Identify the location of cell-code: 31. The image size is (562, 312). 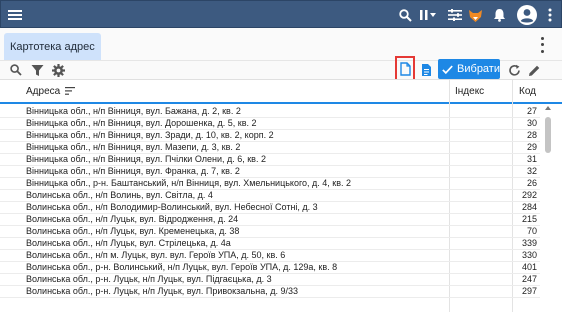
(531, 159).